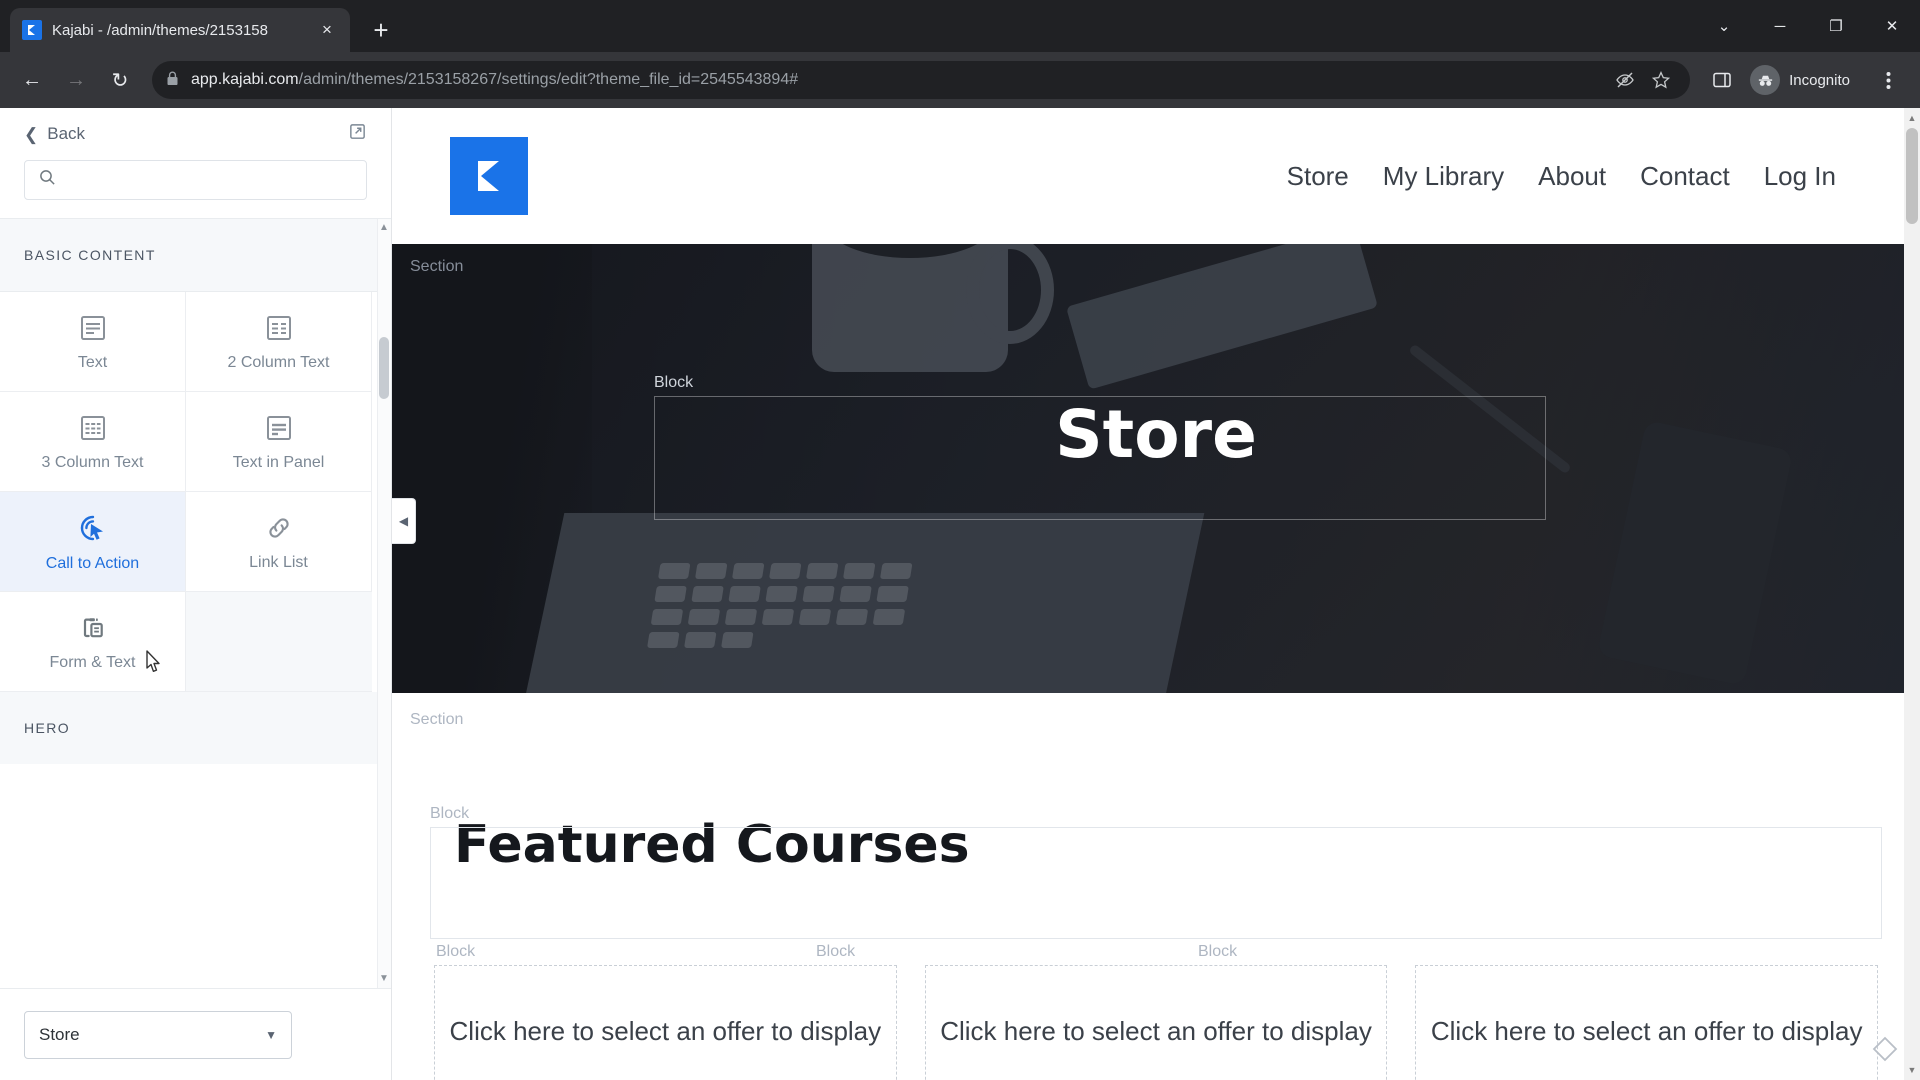 The image size is (1920, 1080). I want to click on tab-title: Kajabi - /admin/themes/2153158, so click(160, 30).